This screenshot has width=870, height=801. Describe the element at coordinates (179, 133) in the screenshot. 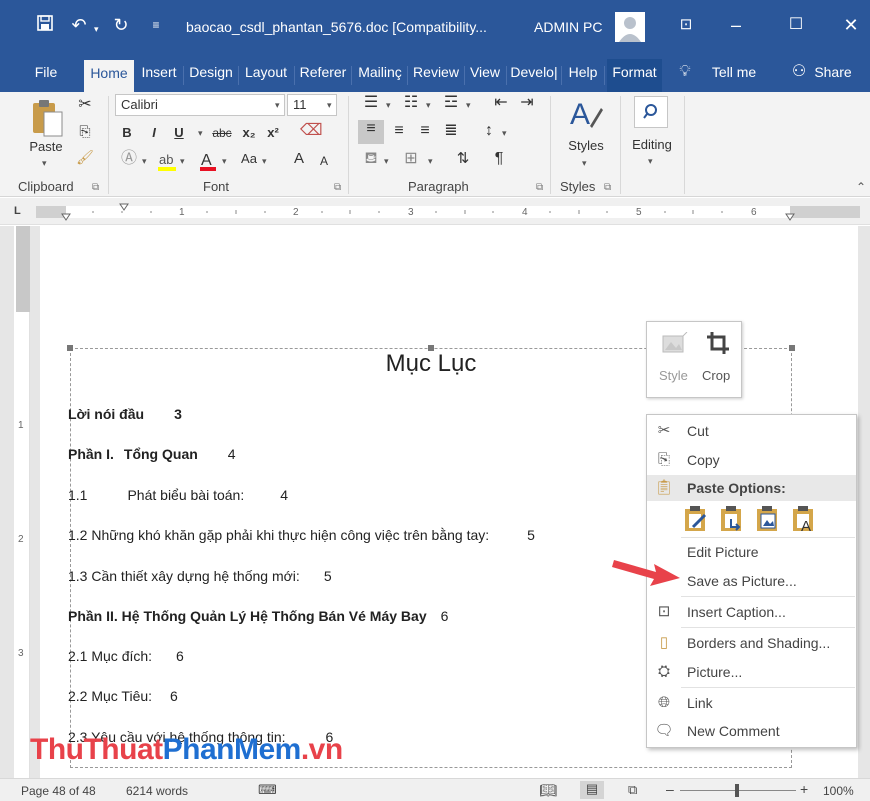

I see `underline-button: U` at that location.